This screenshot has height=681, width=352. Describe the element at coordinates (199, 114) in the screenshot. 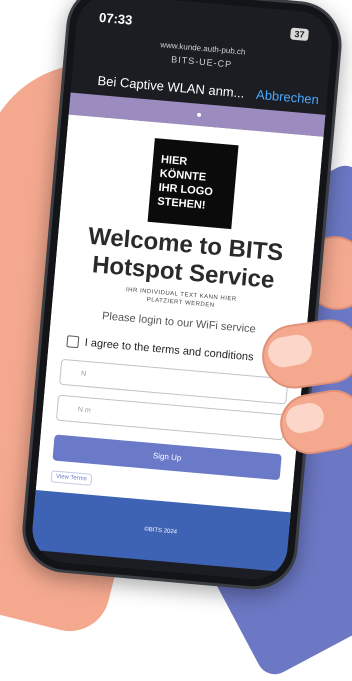

I see `band-dot` at that location.